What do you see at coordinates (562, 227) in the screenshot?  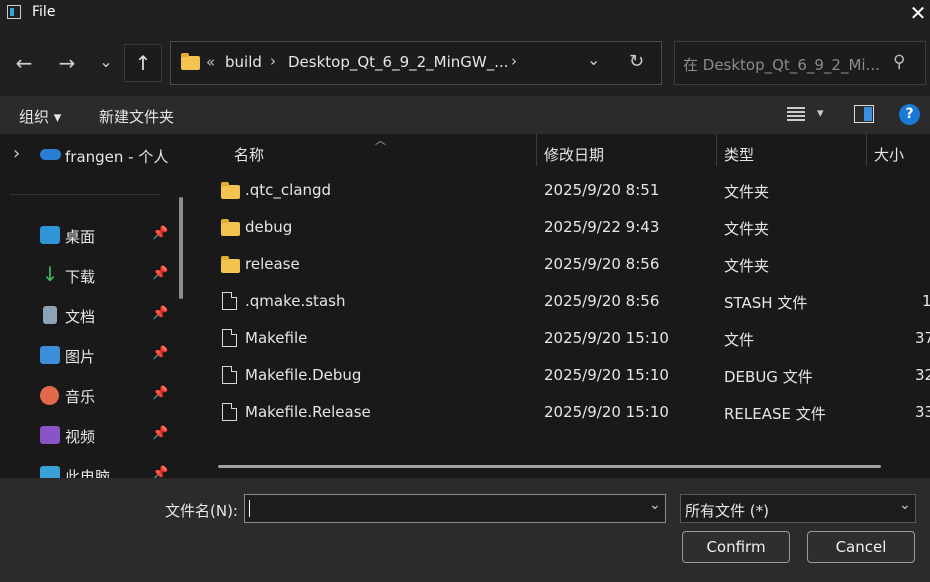 I see `file-row: debug 2025/9/22 9:43 文件夹` at bounding box center [562, 227].